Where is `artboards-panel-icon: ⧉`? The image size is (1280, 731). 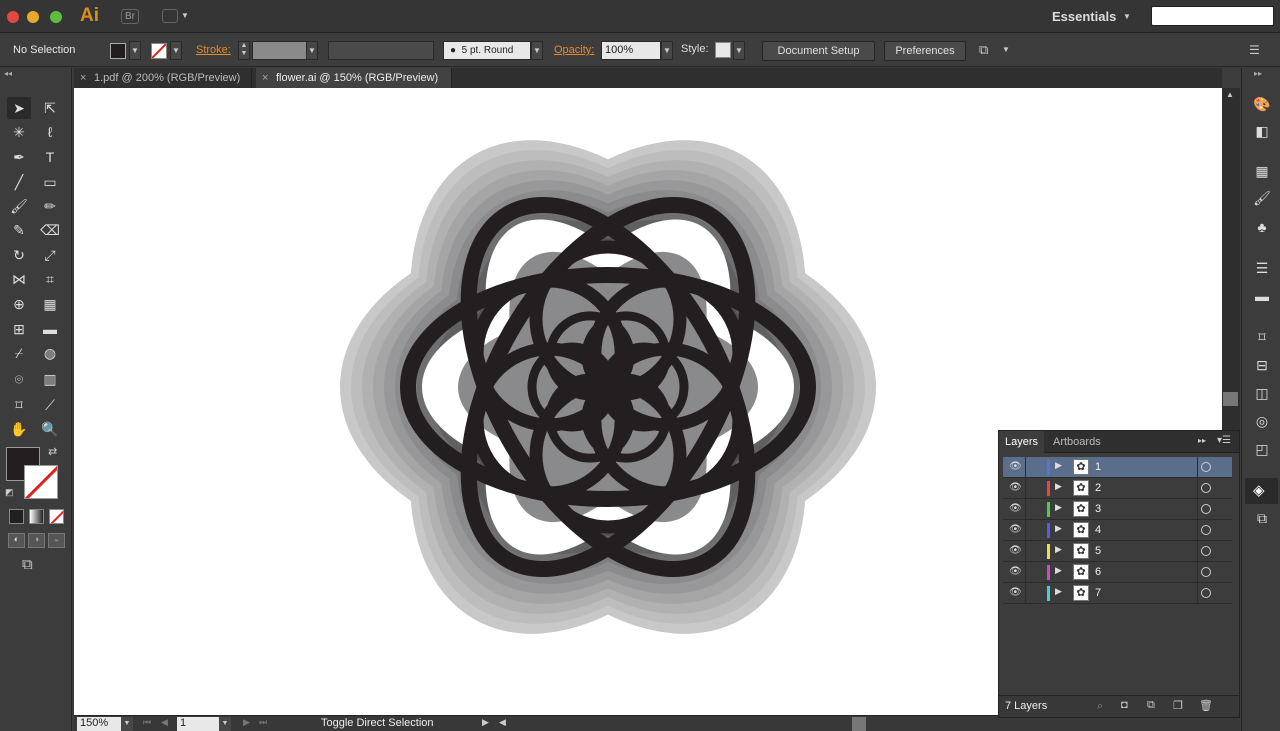 artboards-panel-icon: ⧉ is located at coordinates (1262, 518).